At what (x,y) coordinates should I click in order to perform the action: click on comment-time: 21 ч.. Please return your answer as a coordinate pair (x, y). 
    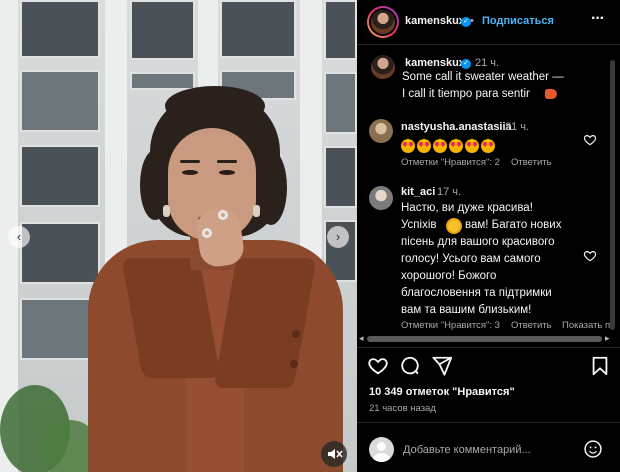
    Looking at the image, I should click on (517, 127).